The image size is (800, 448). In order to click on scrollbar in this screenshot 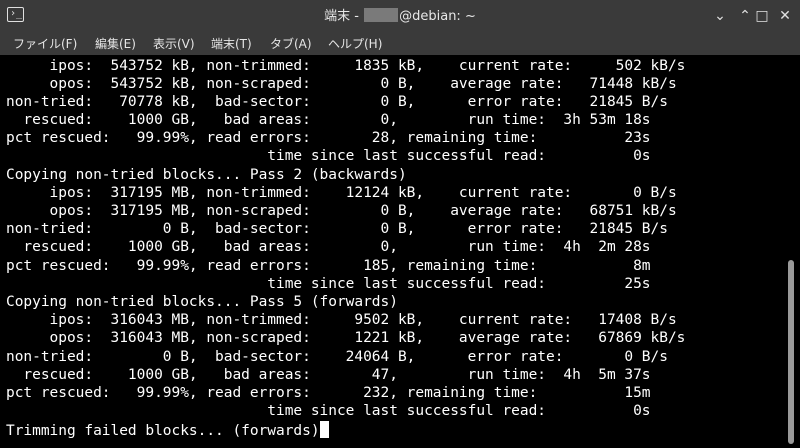, I will do `click(792, 251)`.